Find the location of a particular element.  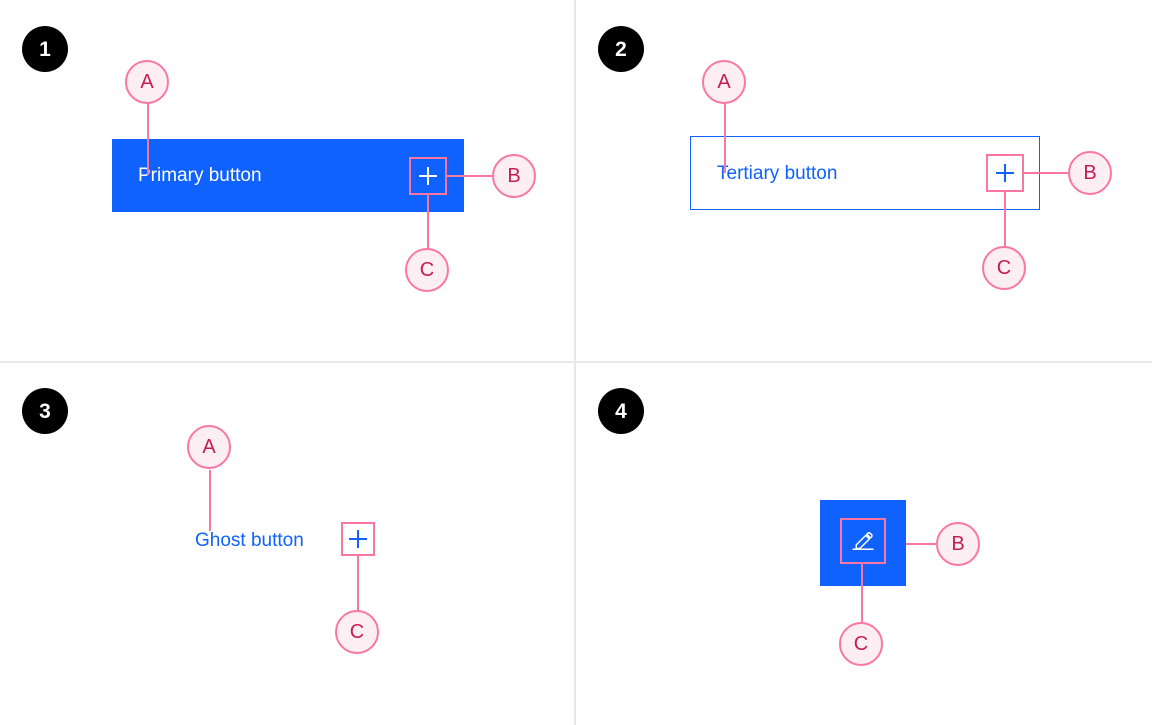

primary-button-label: Primary button is located at coordinates (200, 175).